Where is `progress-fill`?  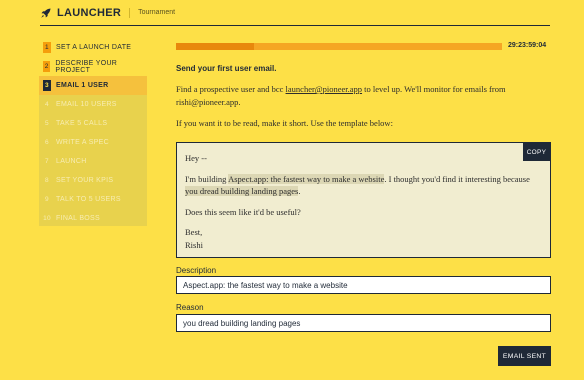 progress-fill is located at coordinates (215, 46).